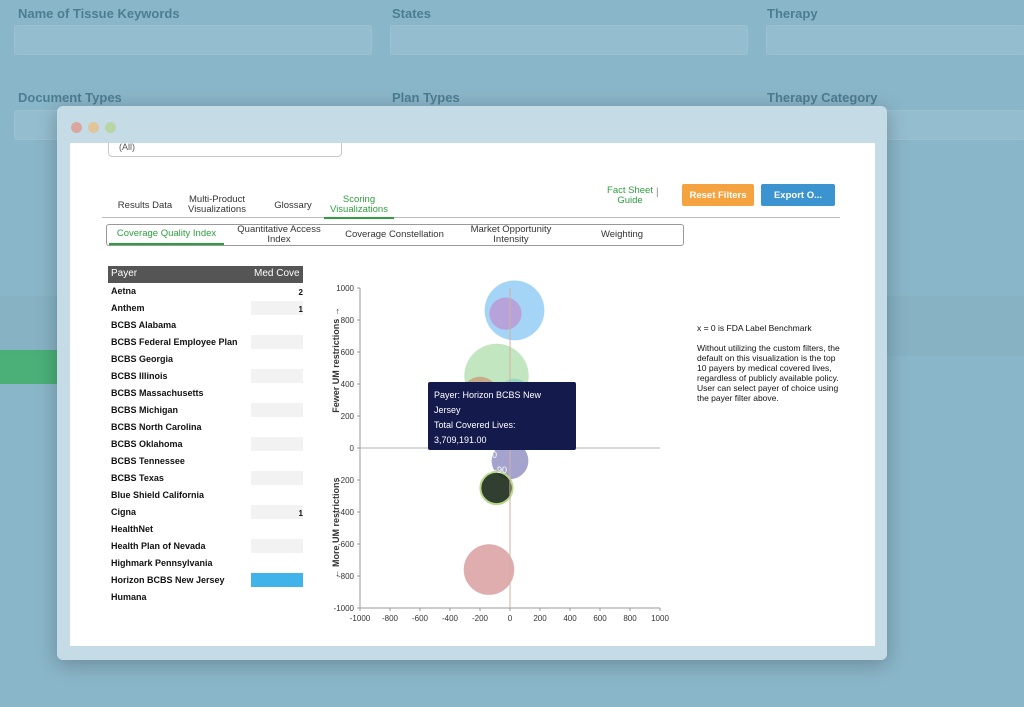 The height and width of the screenshot is (707, 1024). What do you see at coordinates (148, 461) in the screenshot?
I see `payer-name: BCBS Tennessee` at bounding box center [148, 461].